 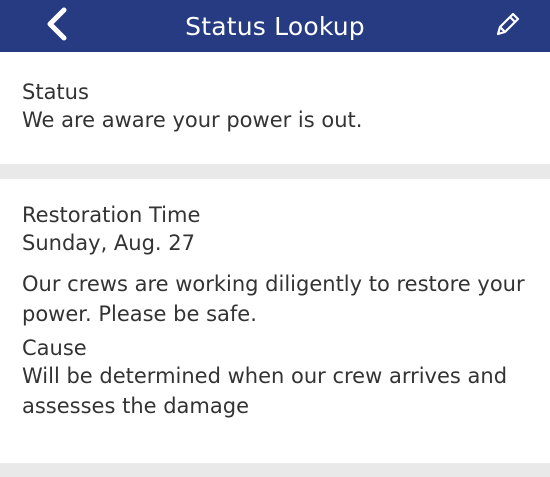 What do you see at coordinates (109, 243) in the screenshot?
I see `restoration-date: Sunday, Aug. 27` at bounding box center [109, 243].